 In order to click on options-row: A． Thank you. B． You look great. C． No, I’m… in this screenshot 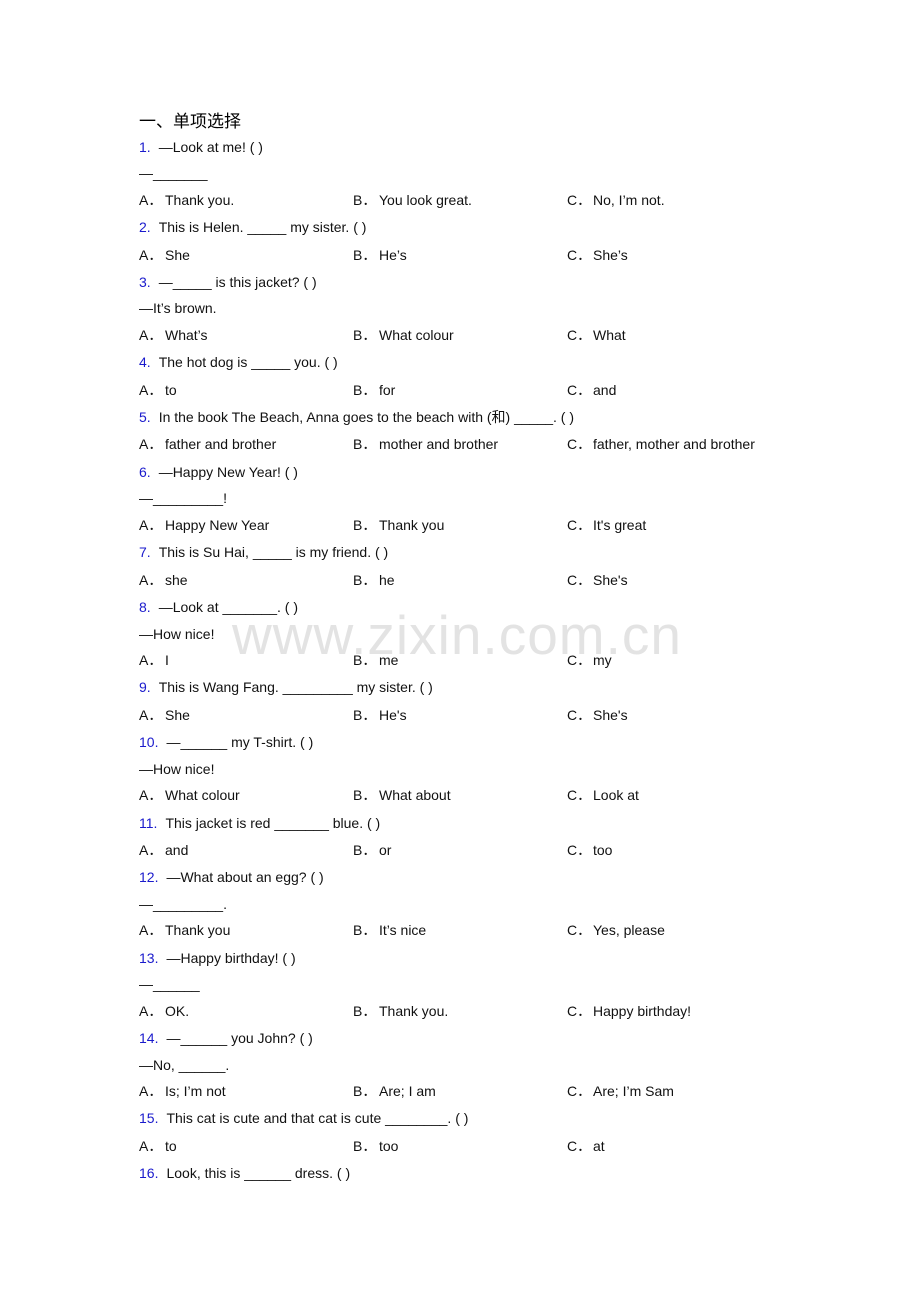, I will do `click(489, 200)`.